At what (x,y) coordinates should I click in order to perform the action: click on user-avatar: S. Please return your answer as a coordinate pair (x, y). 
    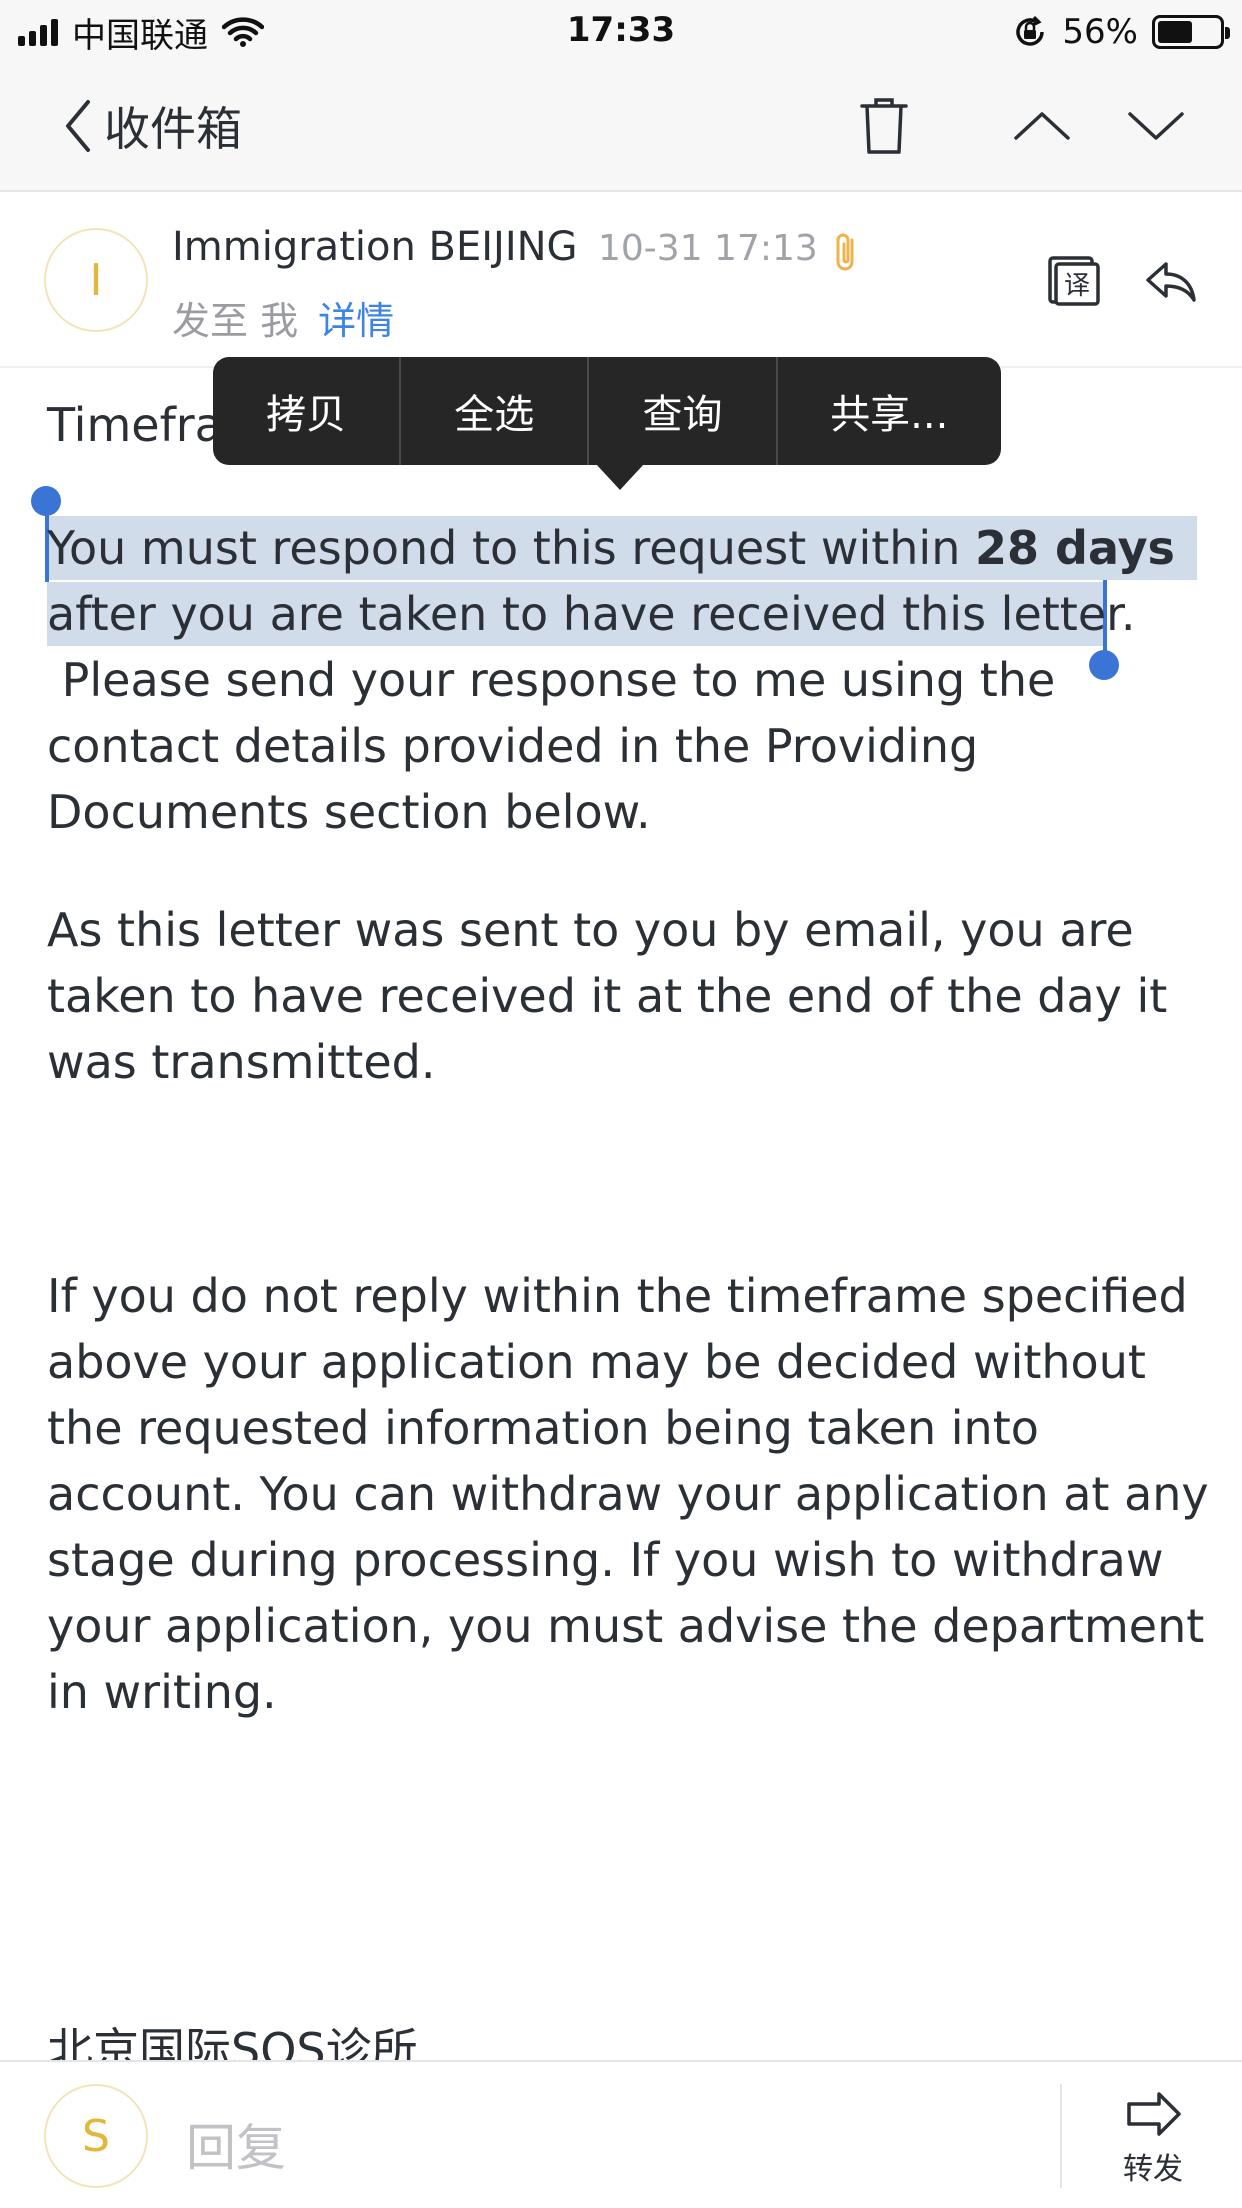
    Looking at the image, I should click on (96, 2136).